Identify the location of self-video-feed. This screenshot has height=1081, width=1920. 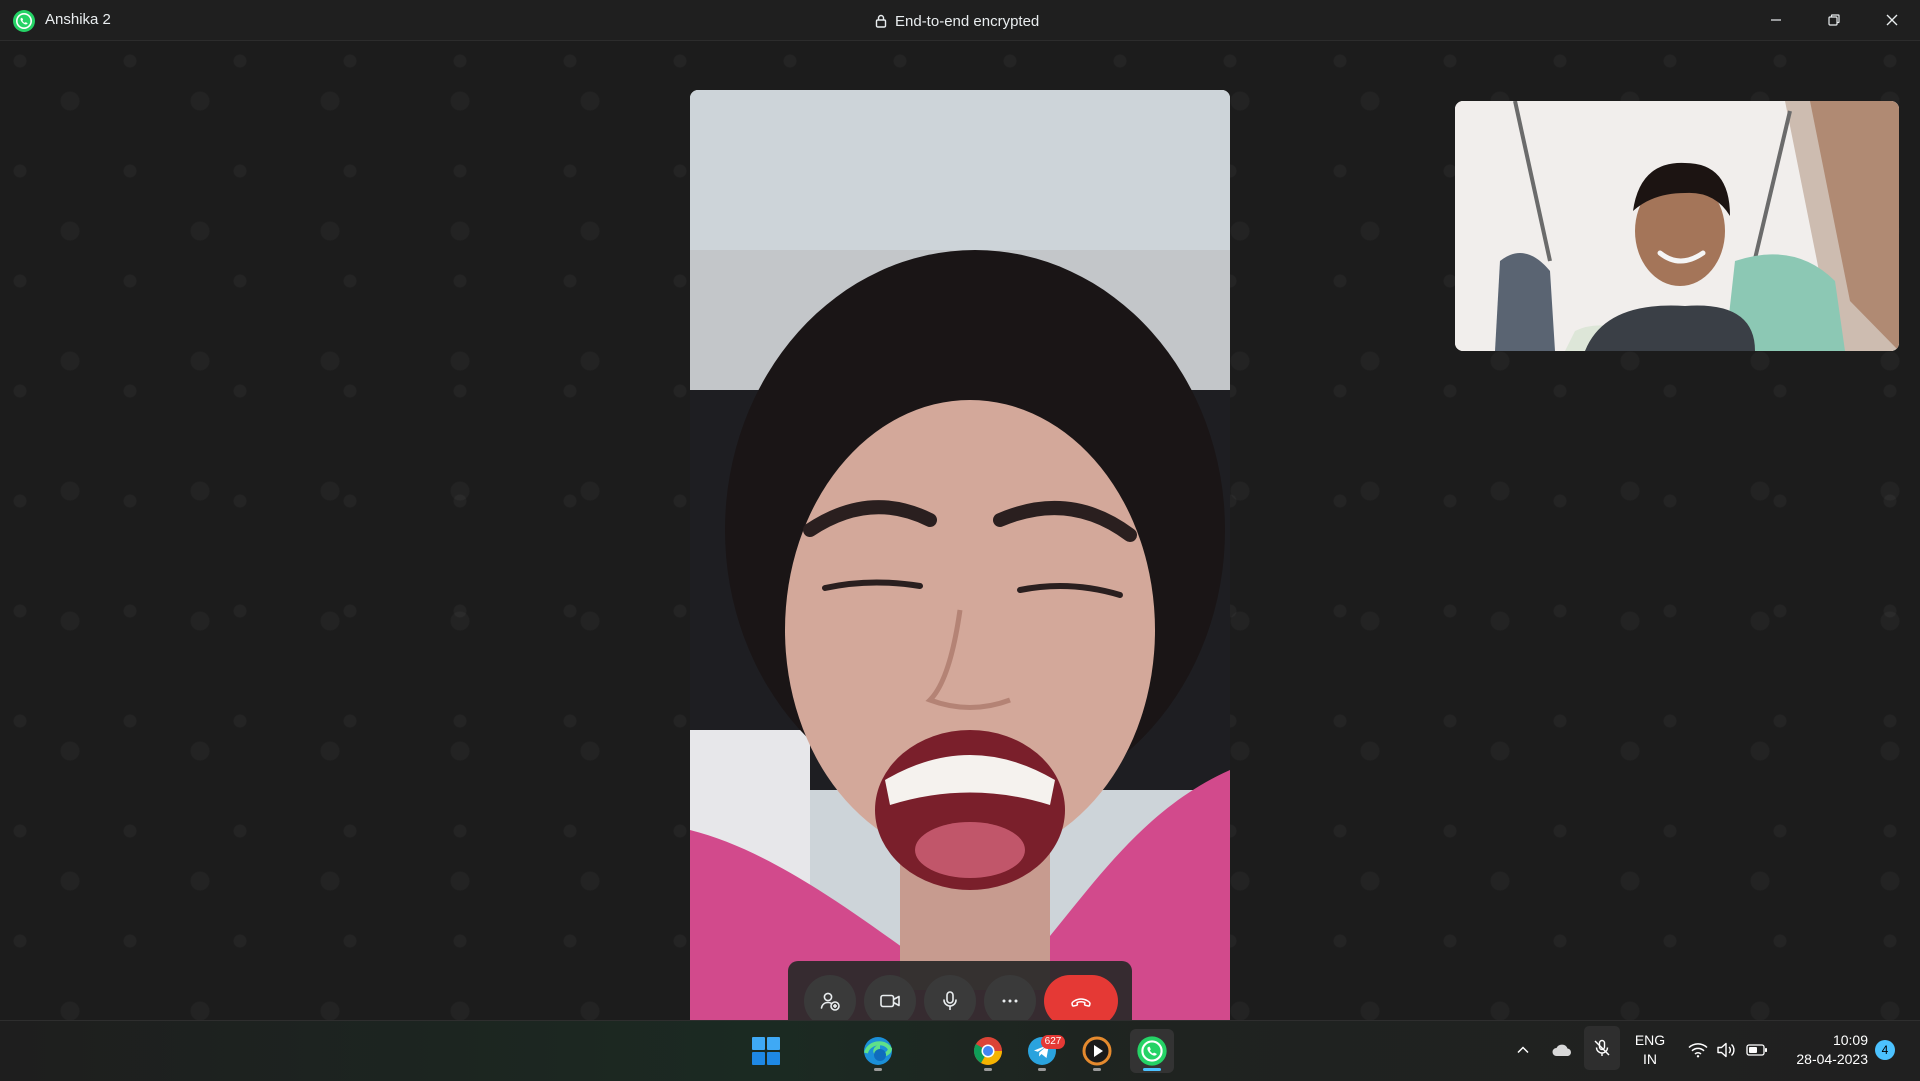
(1677, 226).